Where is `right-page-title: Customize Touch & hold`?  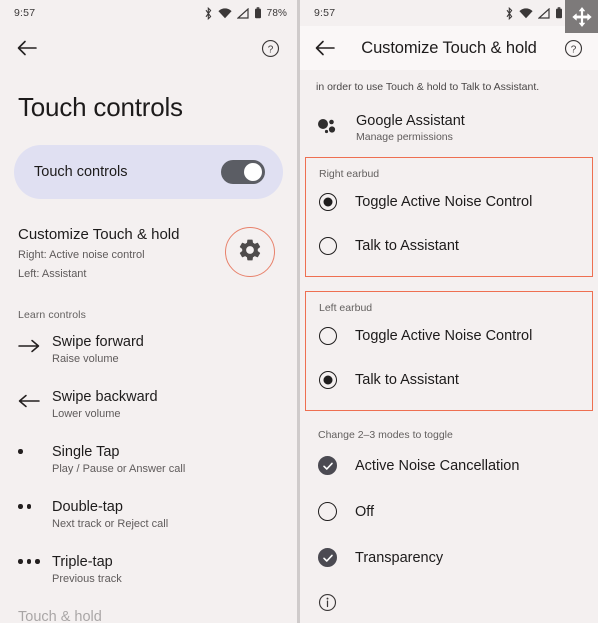
right-page-title: Customize Touch & hold is located at coordinates (449, 47).